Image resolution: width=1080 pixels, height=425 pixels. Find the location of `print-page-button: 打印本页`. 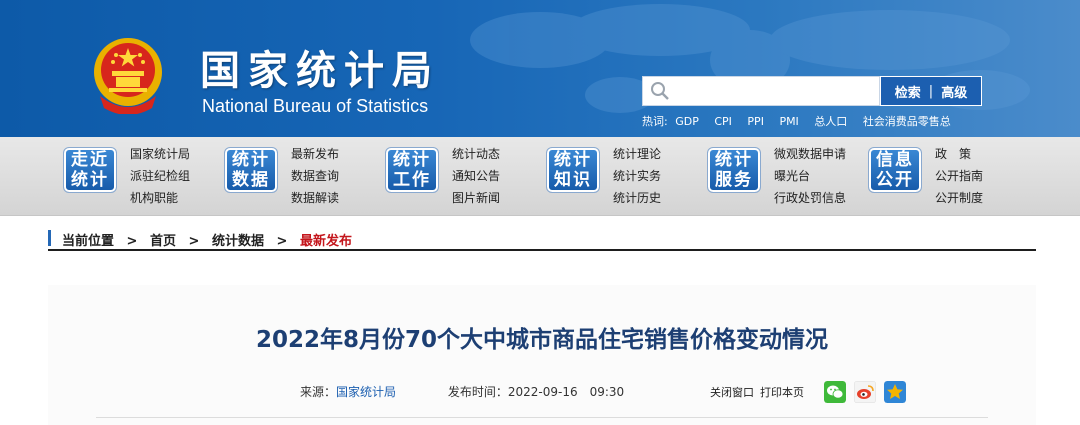

print-page-button: 打印本页 is located at coordinates (782, 392).